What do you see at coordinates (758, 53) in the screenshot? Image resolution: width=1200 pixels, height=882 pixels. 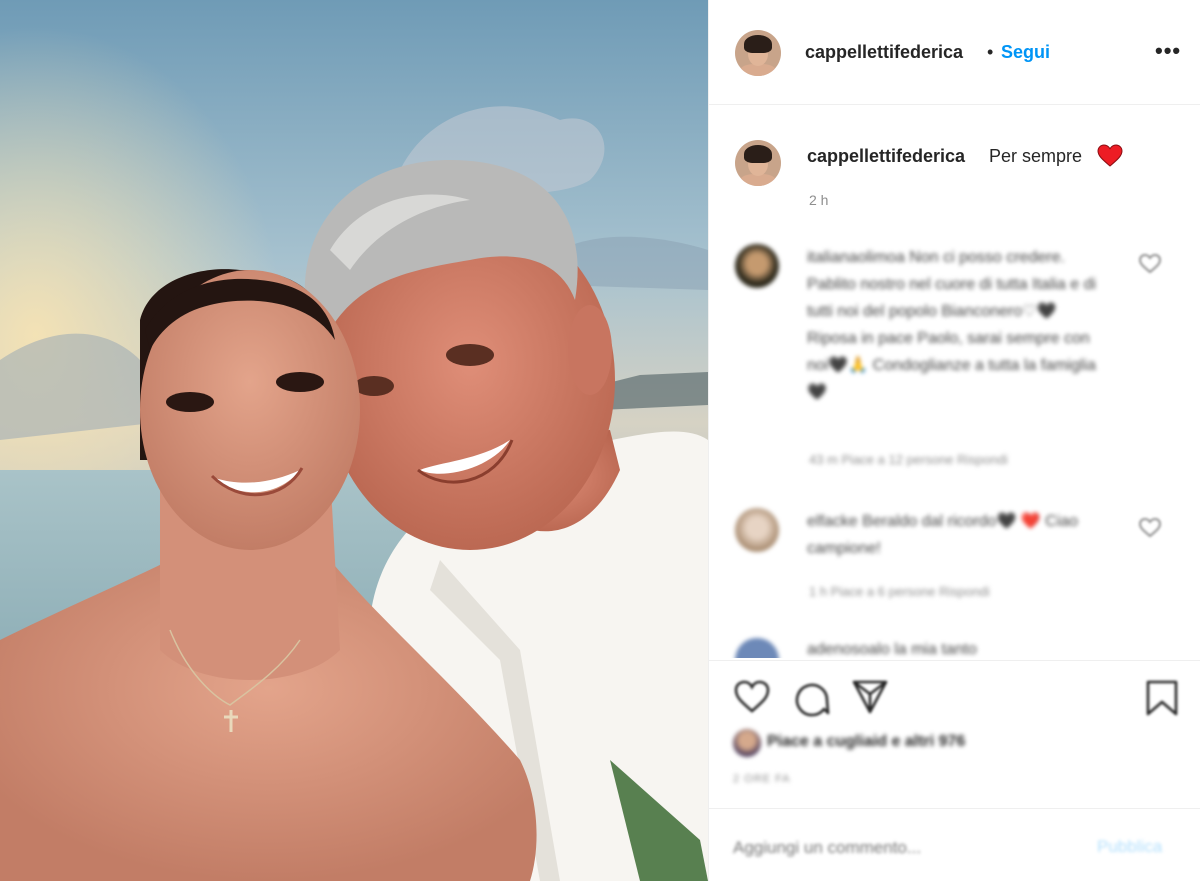 I see `avatar` at bounding box center [758, 53].